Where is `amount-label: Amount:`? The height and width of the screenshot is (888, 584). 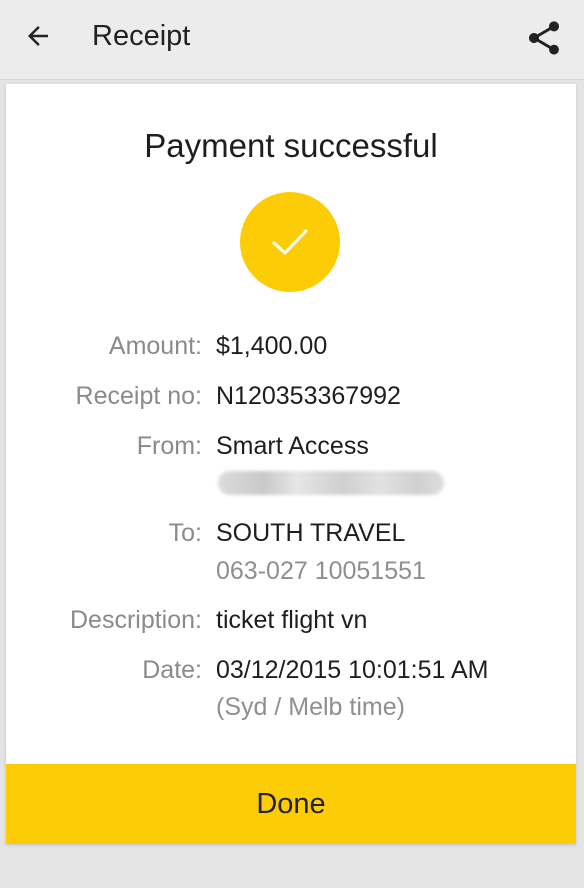
amount-label: Amount: is located at coordinates (155, 346).